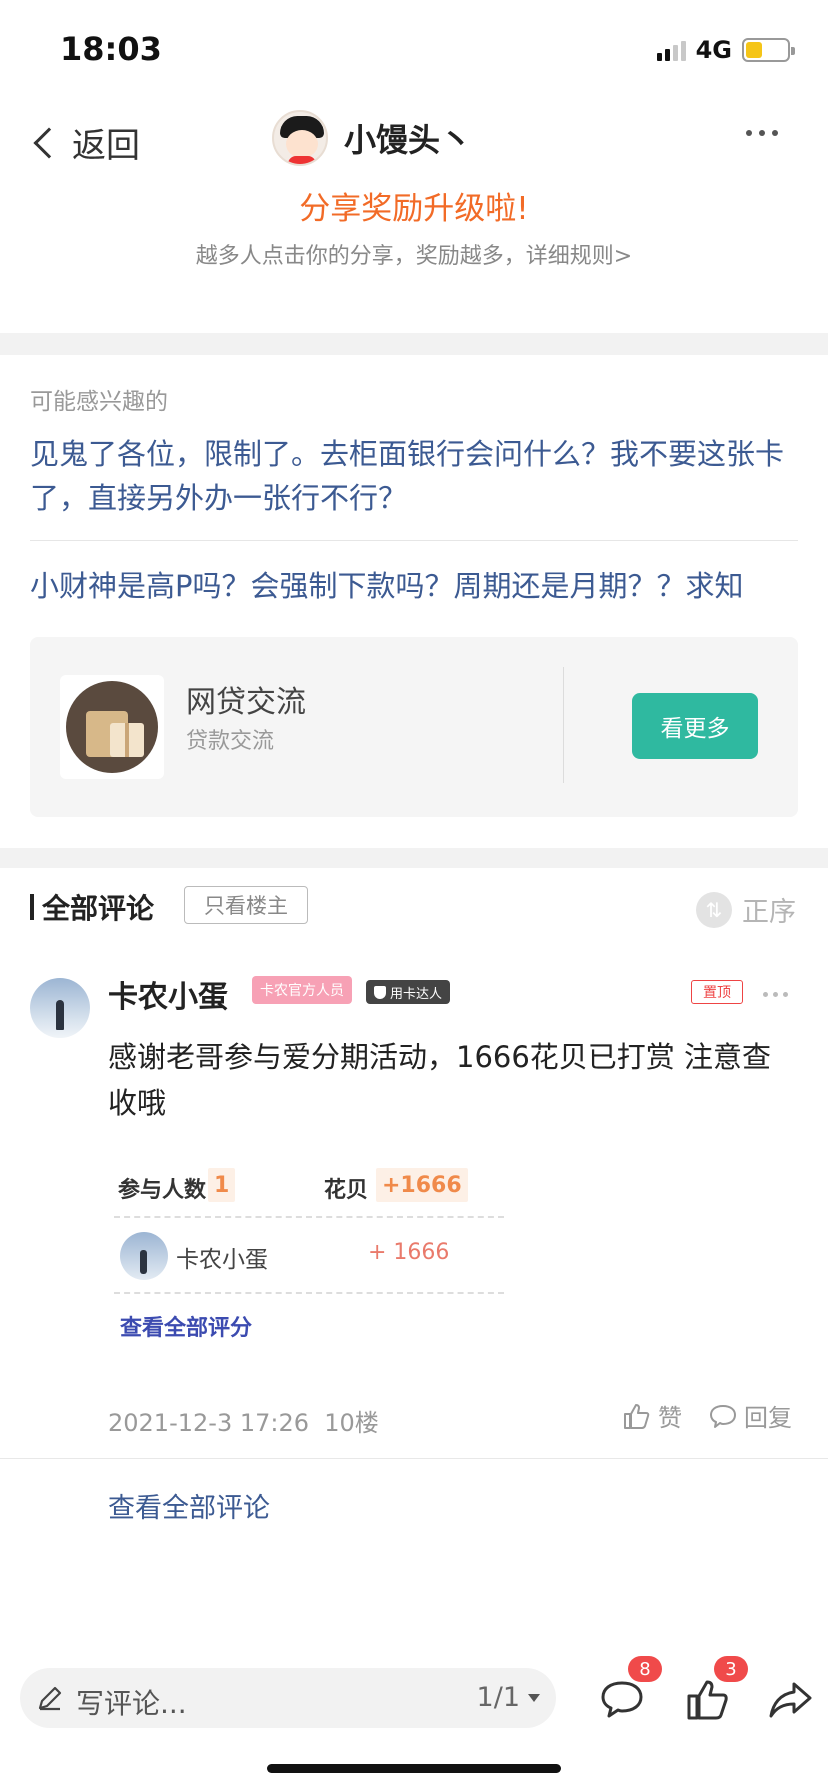 This screenshot has width=828, height=1792. I want to click on interested-label: 可能感兴趣的, so click(99, 402).